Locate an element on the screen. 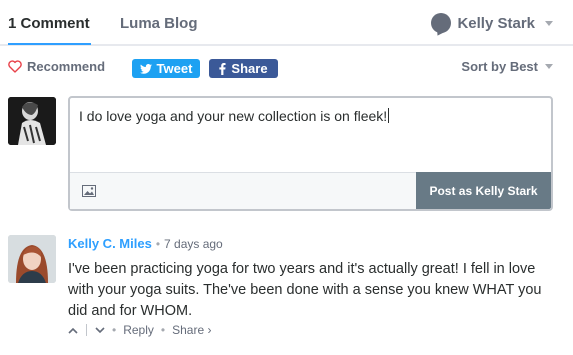  tab-luma-blog: Luma Blog is located at coordinates (159, 23).